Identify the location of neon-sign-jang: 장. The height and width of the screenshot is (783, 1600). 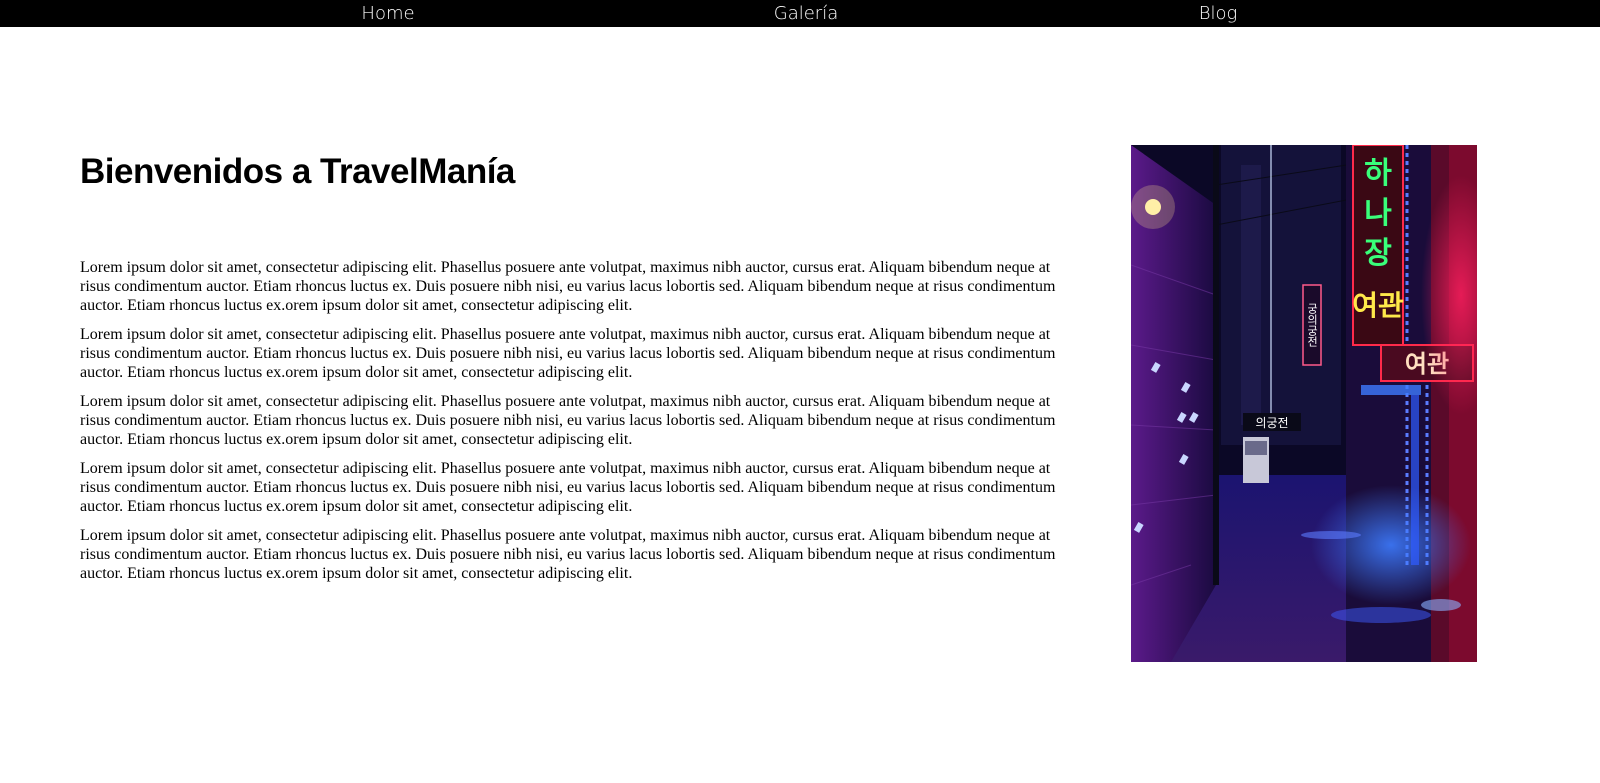
(1378, 253).